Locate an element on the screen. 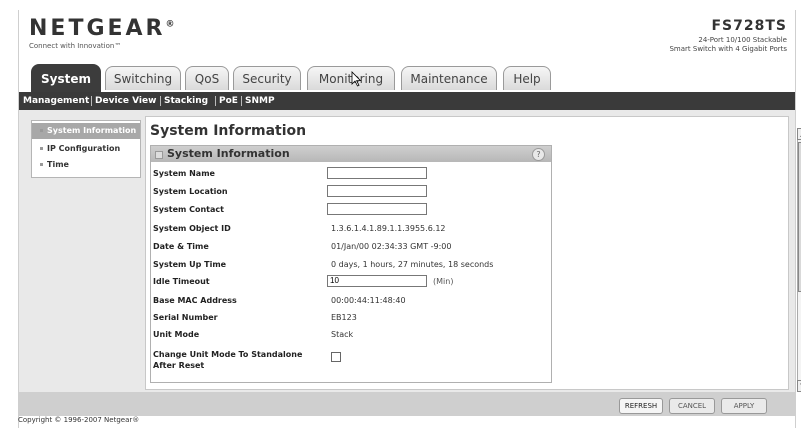 The image size is (801, 438). label-line1: Change Unit Mode To Standalone is located at coordinates (228, 354).